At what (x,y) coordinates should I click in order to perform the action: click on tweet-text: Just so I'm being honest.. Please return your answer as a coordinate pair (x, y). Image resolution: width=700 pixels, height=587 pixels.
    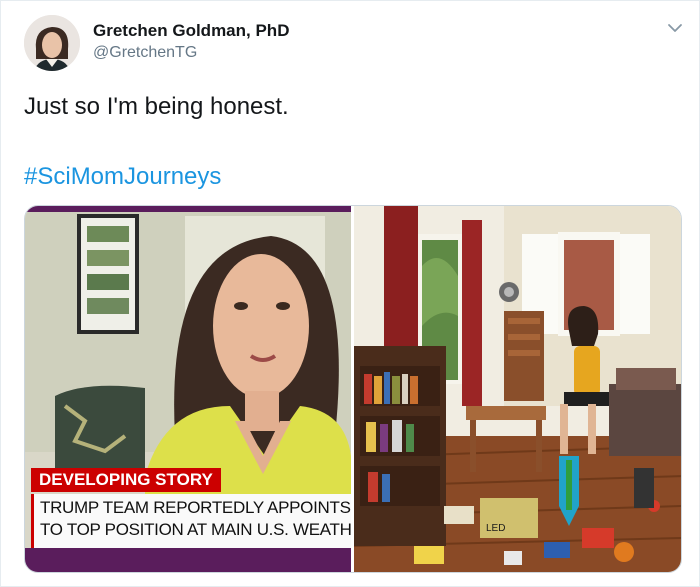
    Looking at the image, I should click on (156, 106).